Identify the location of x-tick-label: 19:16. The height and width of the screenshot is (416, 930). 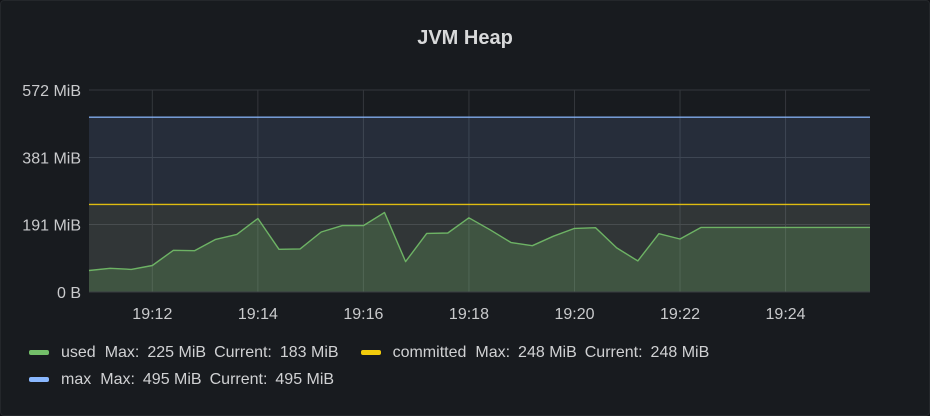
(363, 314).